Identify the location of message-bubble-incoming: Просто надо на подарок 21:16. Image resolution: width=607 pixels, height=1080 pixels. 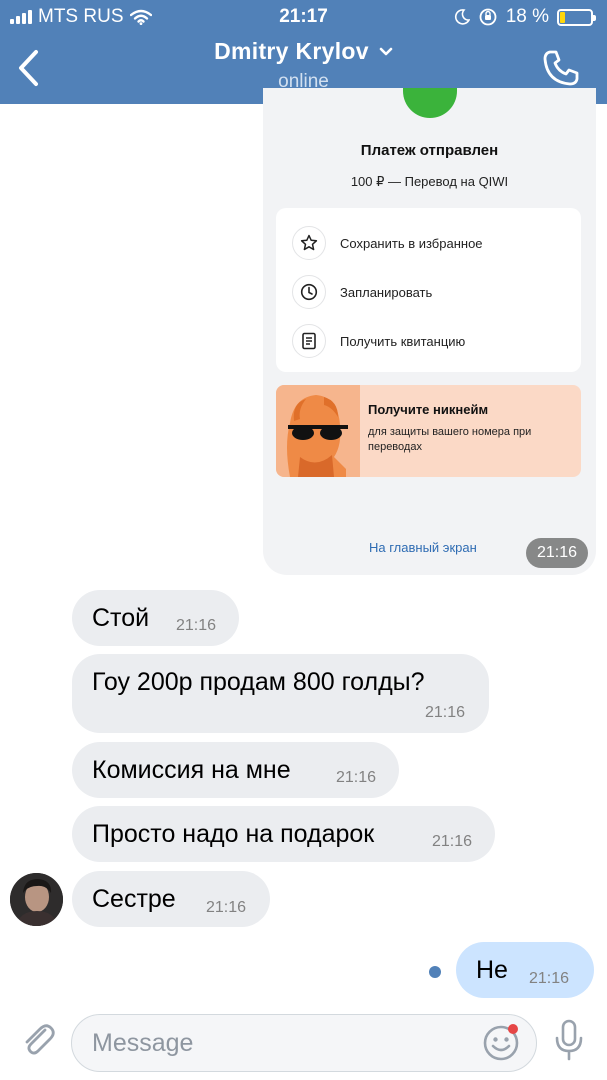
(283, 834).